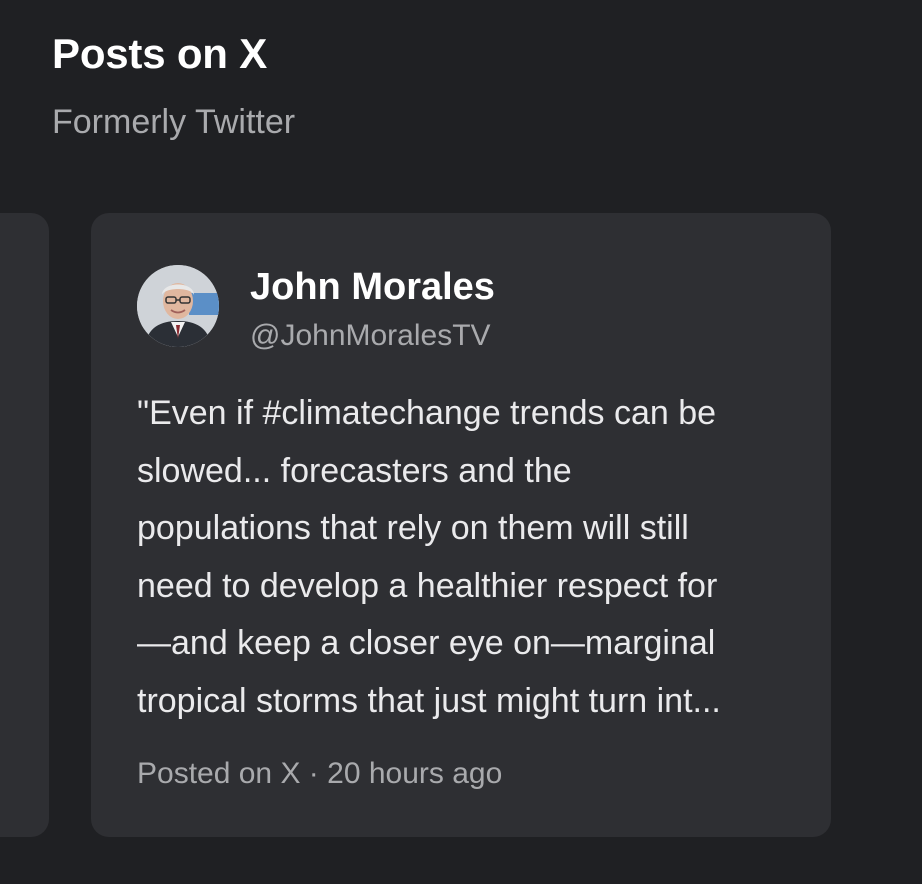  Describe the element at coordinates (219, 773) in the screenshot. I see `post-source: Posted on X` at that location.